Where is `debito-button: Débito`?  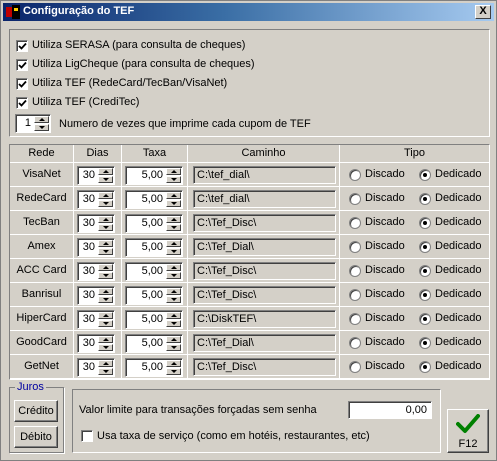 debito-button: Débito is located at coordinates (36, 437).